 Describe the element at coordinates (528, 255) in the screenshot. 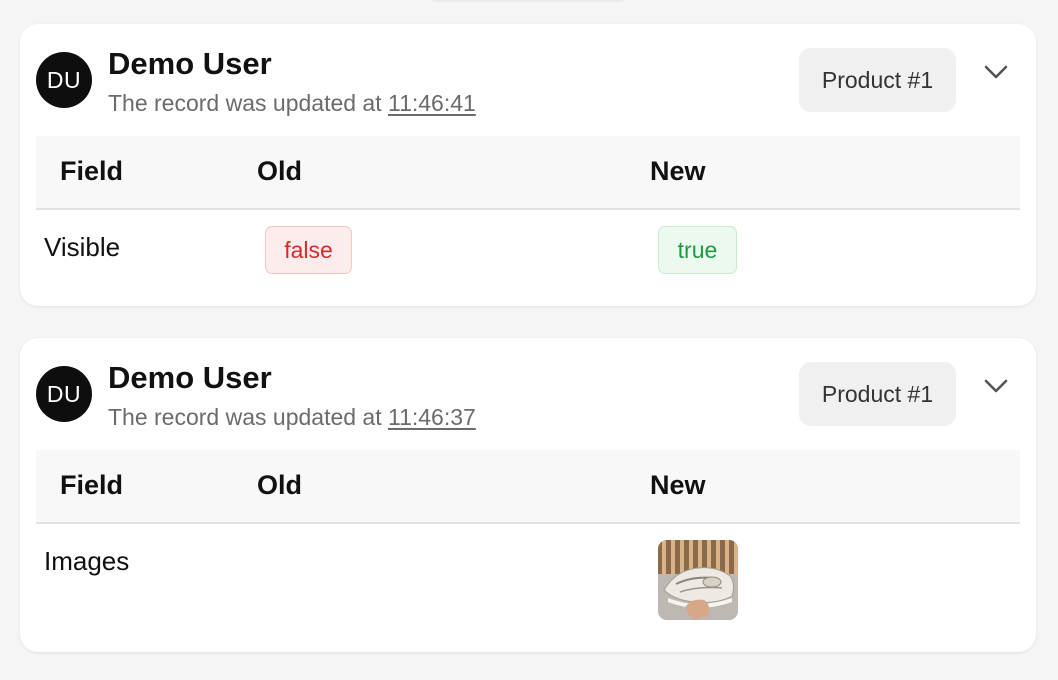

I see `table-row: Visible false true` at that location.